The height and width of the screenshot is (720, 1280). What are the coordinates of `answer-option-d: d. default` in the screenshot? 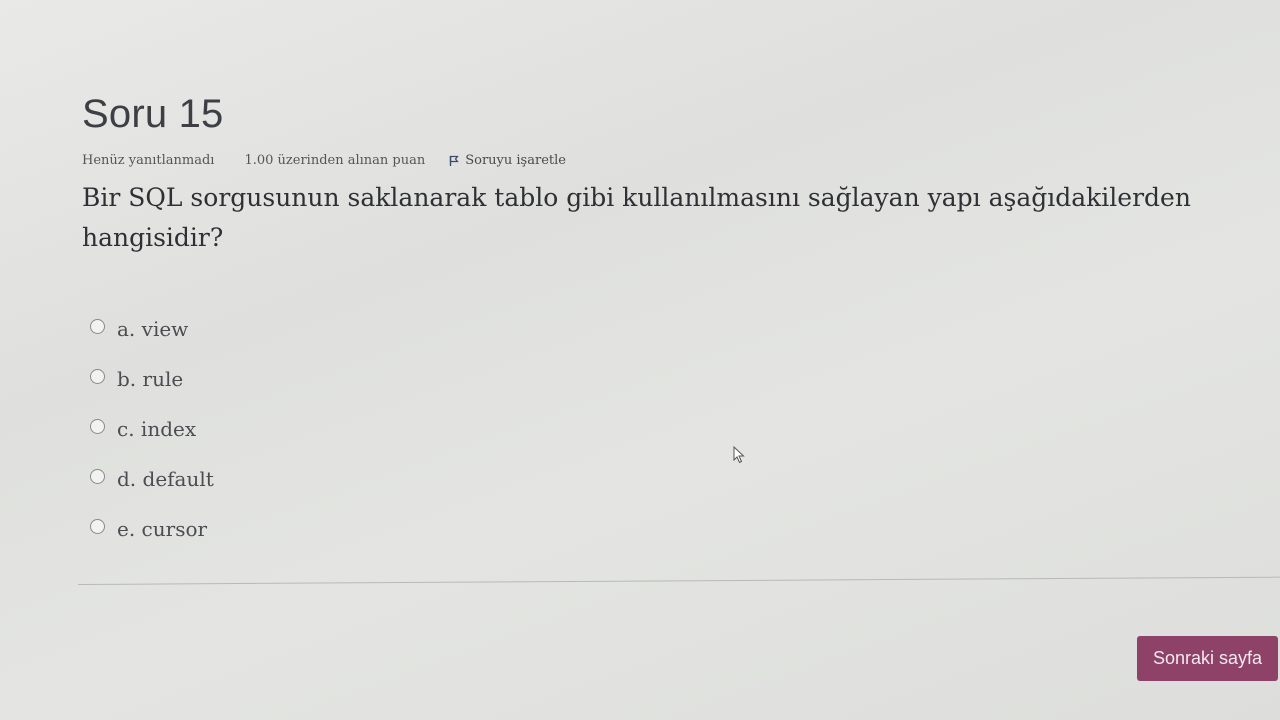 It's located at (152, 479).